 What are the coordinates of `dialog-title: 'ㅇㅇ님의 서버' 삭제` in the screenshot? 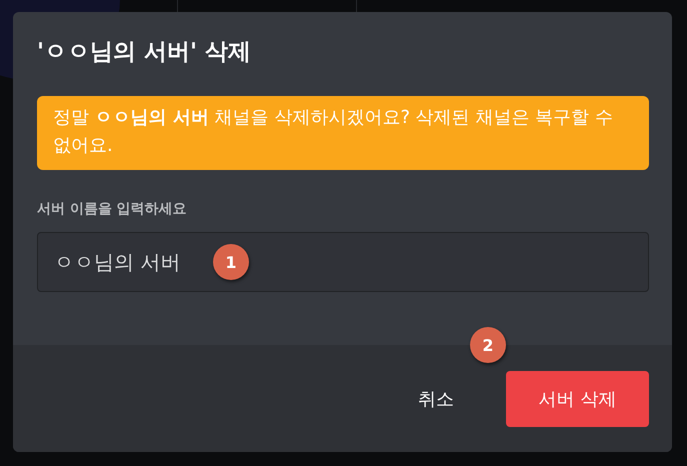 It's located at (144, 52).